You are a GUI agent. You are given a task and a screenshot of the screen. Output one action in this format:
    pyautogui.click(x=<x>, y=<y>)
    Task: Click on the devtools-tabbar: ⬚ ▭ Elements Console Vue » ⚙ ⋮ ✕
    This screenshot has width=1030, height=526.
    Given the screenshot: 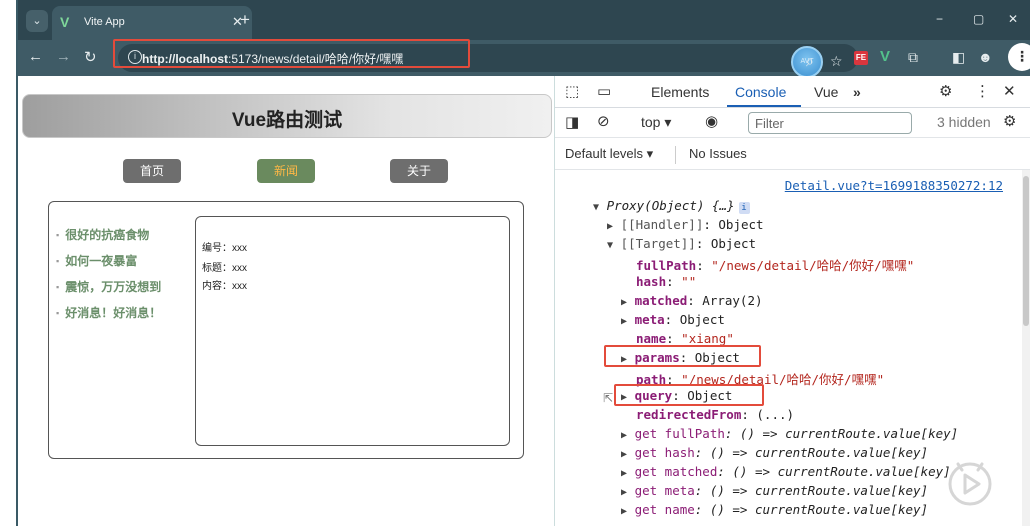 What is the action you would take?
    pyautogui.click(x=792, y=92)
    